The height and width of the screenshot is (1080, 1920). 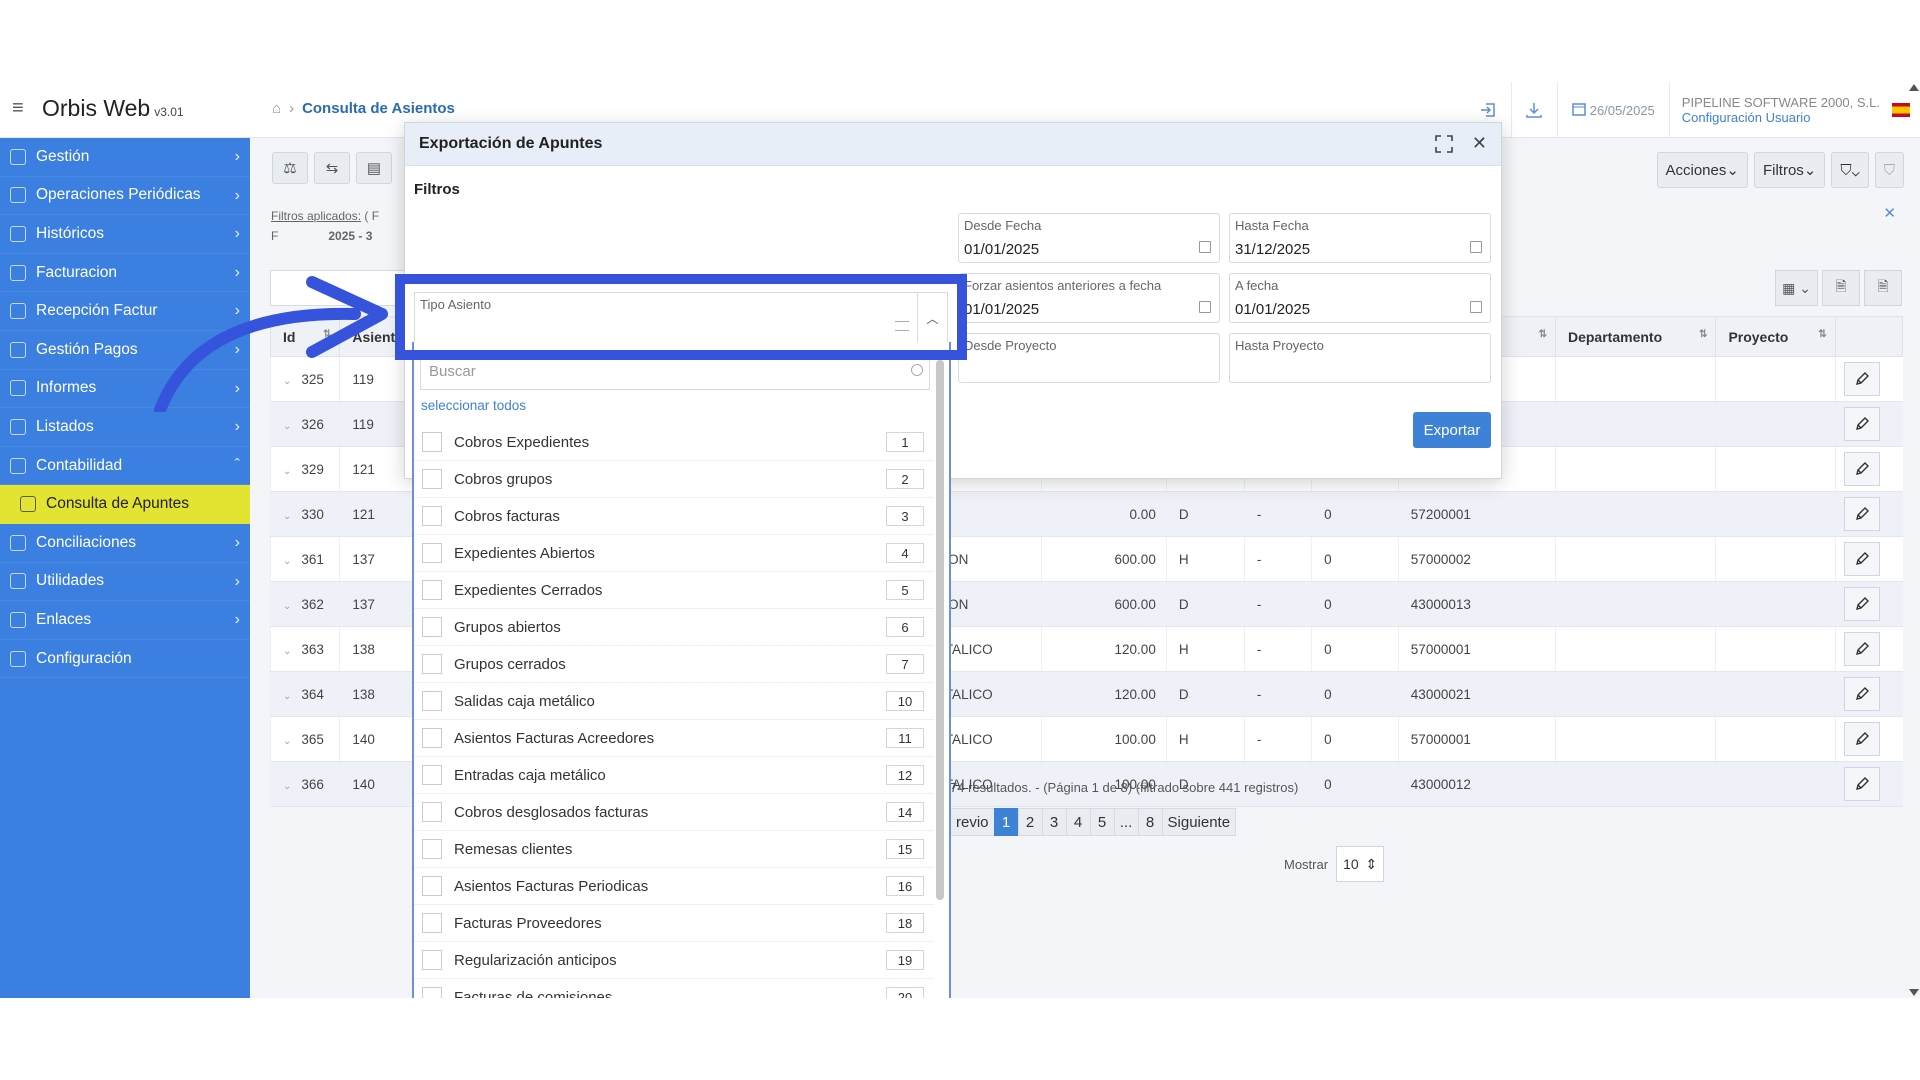 What do you see at coordinates (378, 108) in the screenshot?
I see `breadcrumb-current: Consulta de Asientos` at bounding box center [378, 108].